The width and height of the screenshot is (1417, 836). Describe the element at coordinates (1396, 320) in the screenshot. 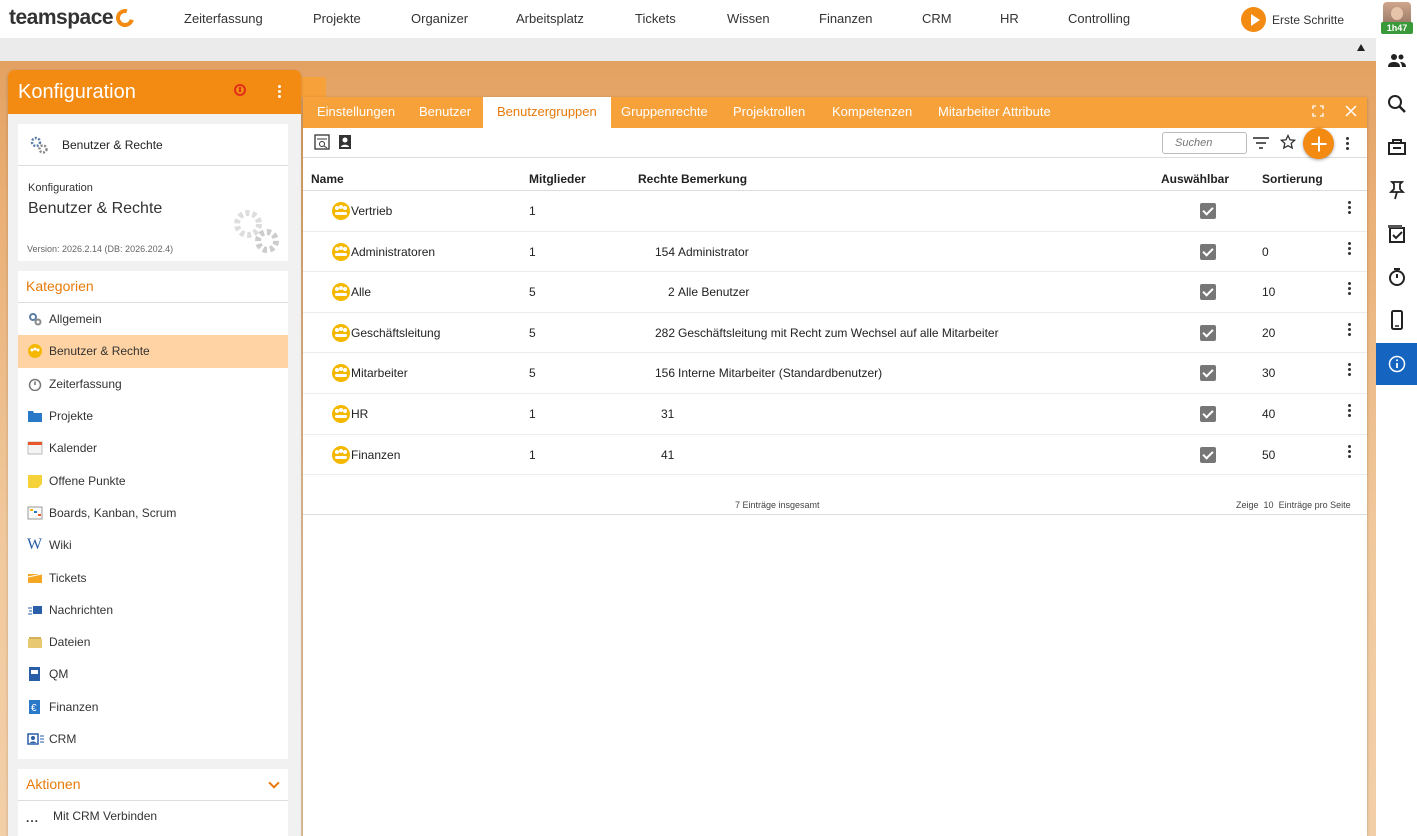

I see `mobile-icon` at that location.